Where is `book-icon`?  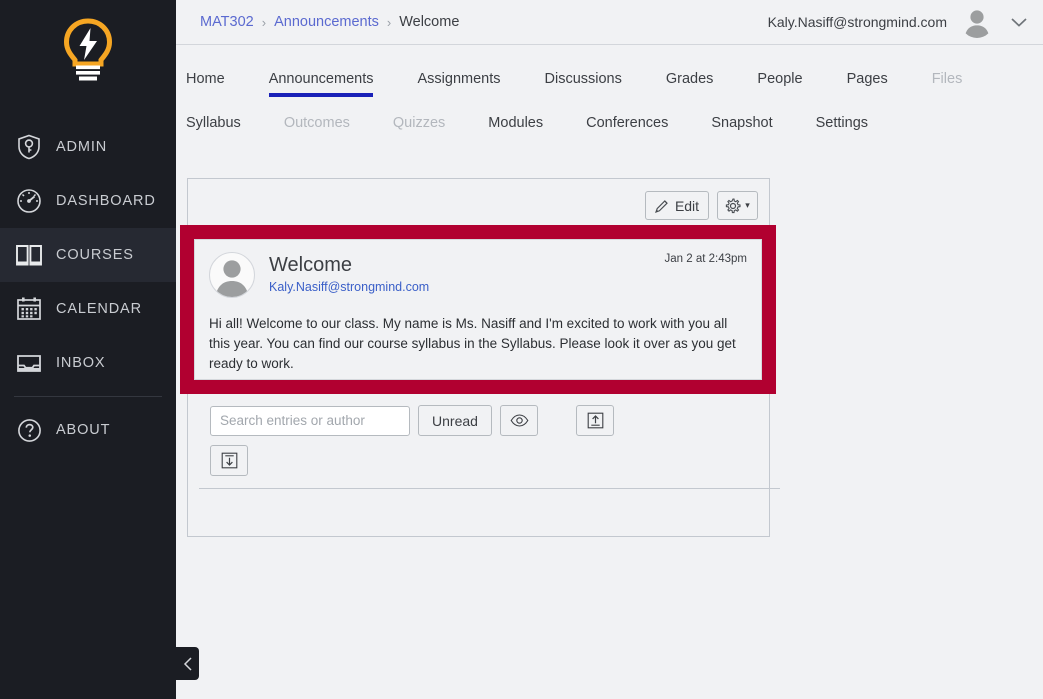 book-icon is located at coordinates (29, 255).